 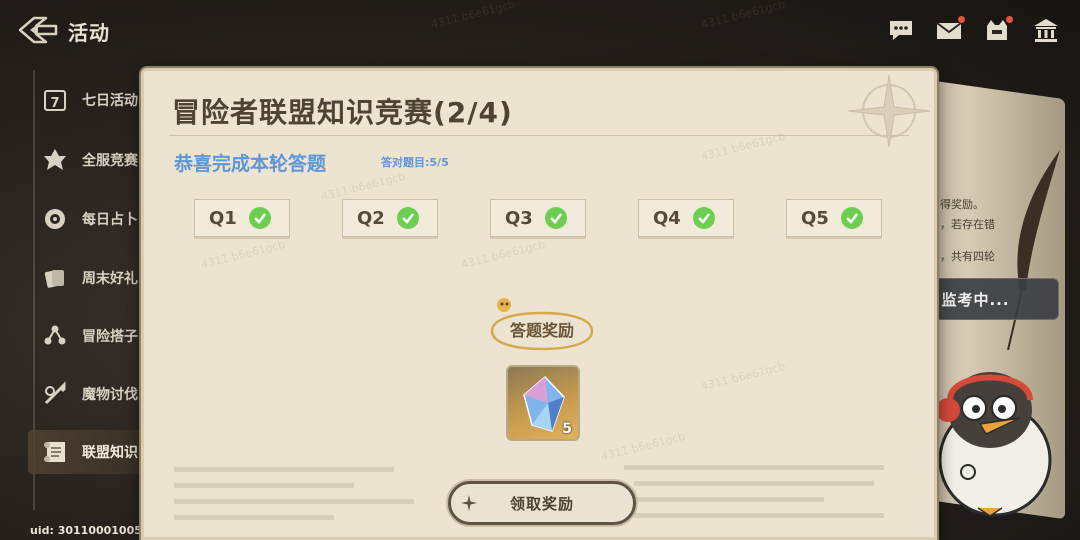 What do you see at coordinates (242, 218) in the screenshot?
I see `question-status-q1: Q1` at bounding box center [242, 218].